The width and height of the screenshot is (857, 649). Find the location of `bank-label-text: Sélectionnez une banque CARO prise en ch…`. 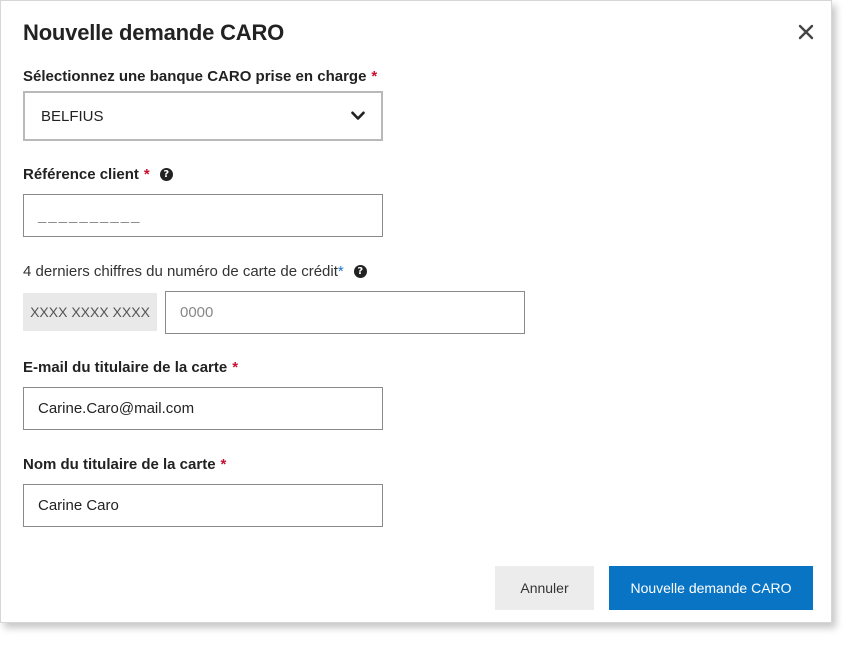

bank-label-text: Sélectionnez une banque CARO prise en ch… is located at coordinates (195, 76).